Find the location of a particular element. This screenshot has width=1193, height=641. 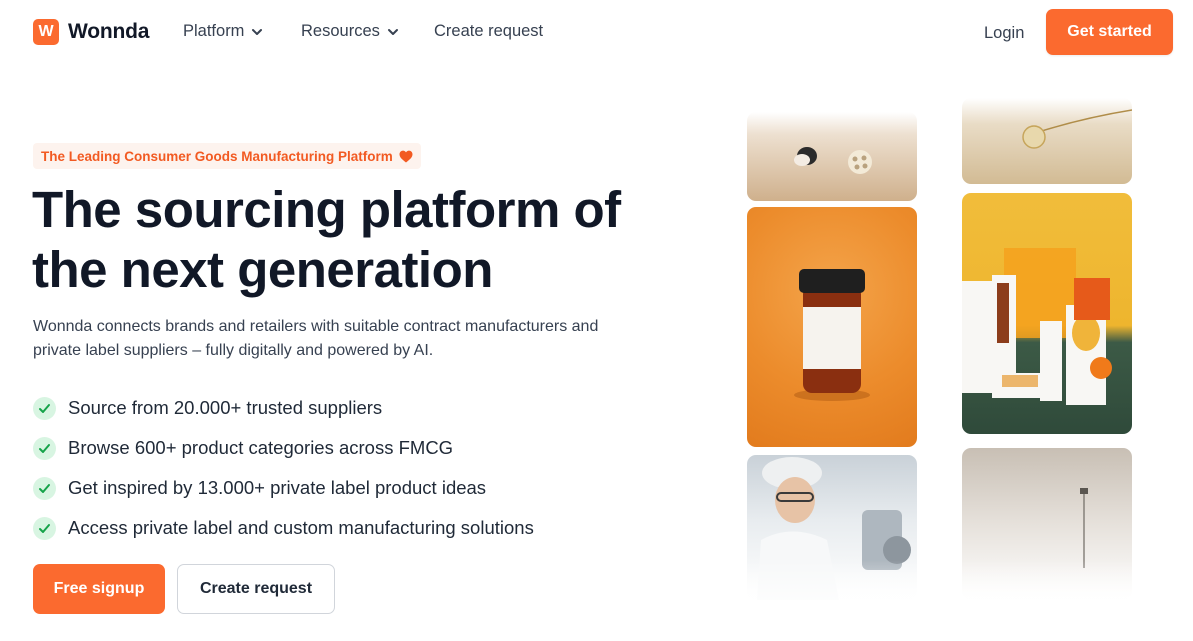

necklace-image is located at coordinates (1047, 141).